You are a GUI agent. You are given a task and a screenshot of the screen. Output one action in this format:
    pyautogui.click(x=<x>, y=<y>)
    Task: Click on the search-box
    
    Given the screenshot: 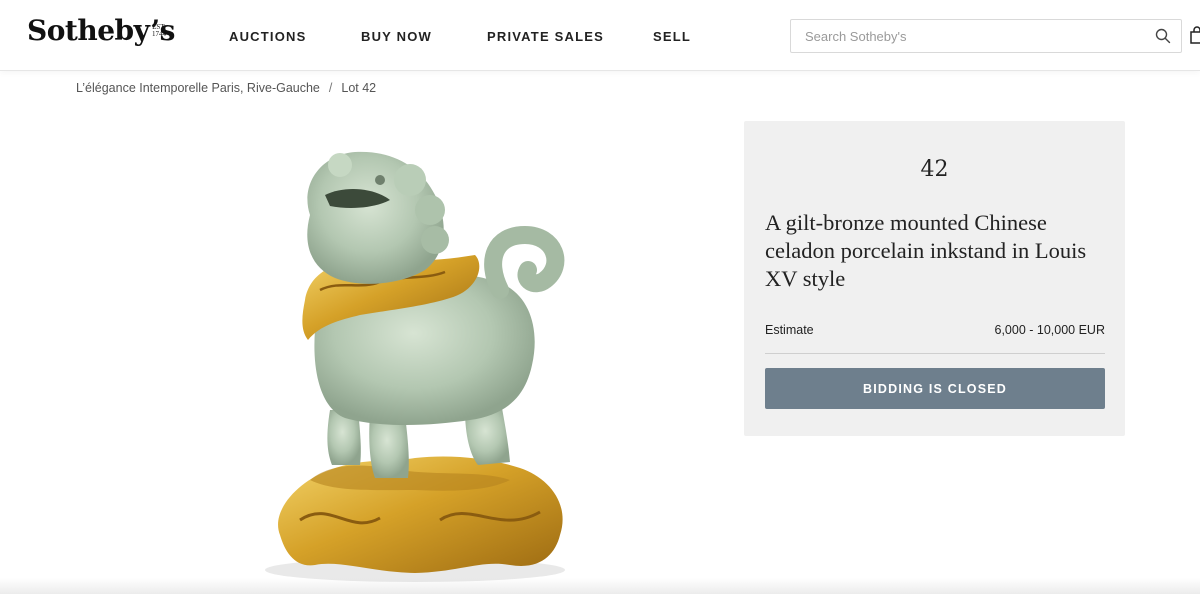 What is the action you would take?
    pyautogui.click(x=986, y=36)
    